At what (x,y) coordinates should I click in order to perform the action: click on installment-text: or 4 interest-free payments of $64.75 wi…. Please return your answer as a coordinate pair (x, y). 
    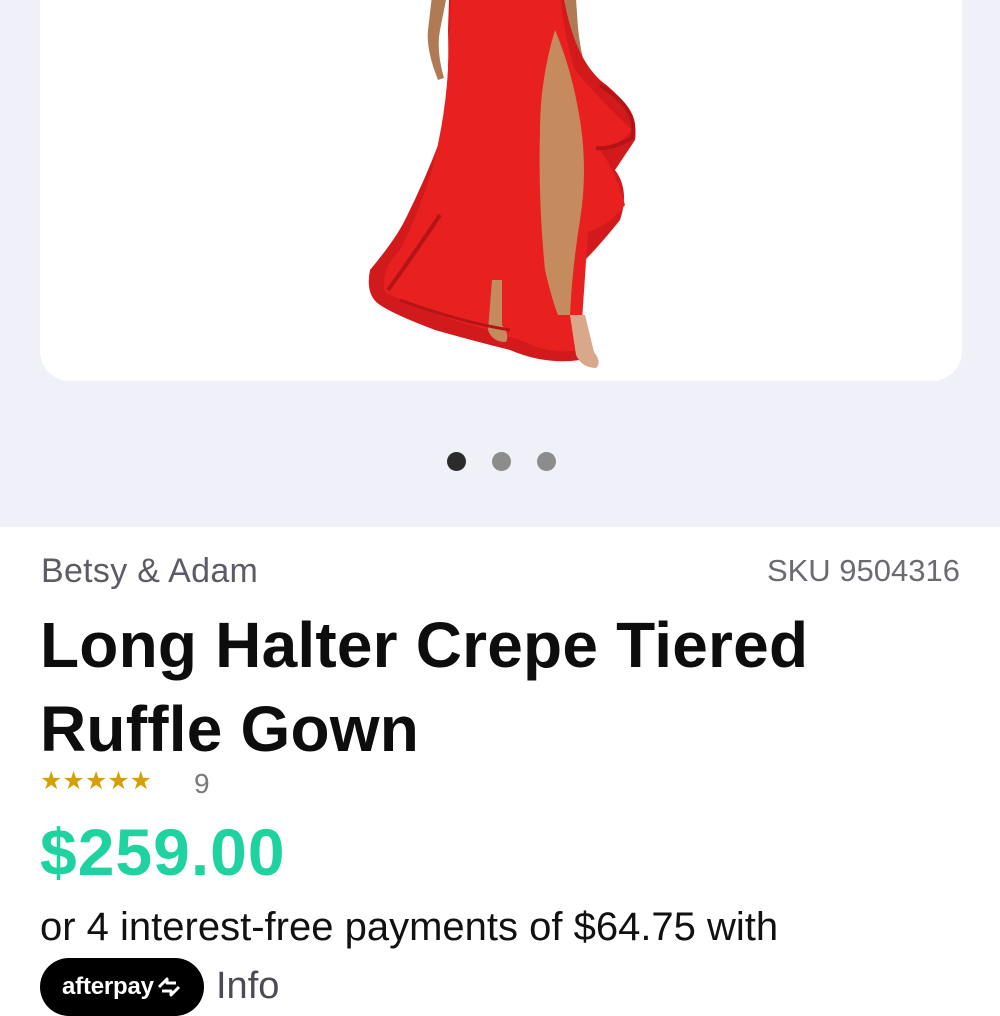
    Looking at the image, I should click on (409, 927).